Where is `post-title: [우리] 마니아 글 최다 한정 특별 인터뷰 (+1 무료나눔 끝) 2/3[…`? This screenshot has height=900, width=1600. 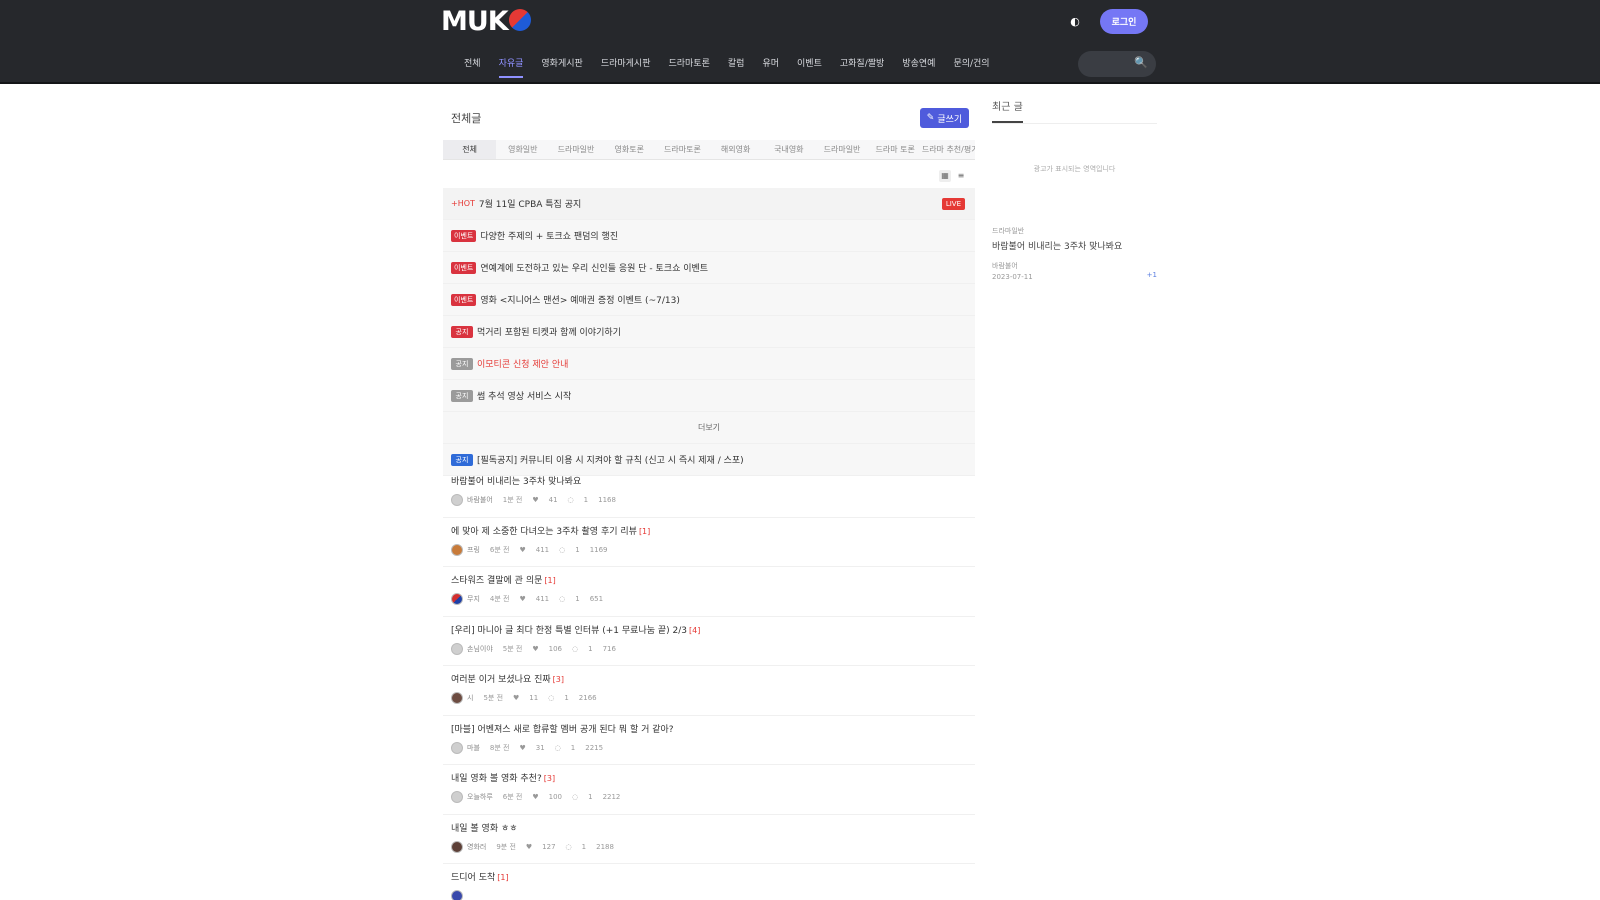
post-title: [우리] 마니아 글 최다 한정 특별 인터뷰 (+1 무료나눔 끝) 2/3[… is located at coordinates (709, 629).